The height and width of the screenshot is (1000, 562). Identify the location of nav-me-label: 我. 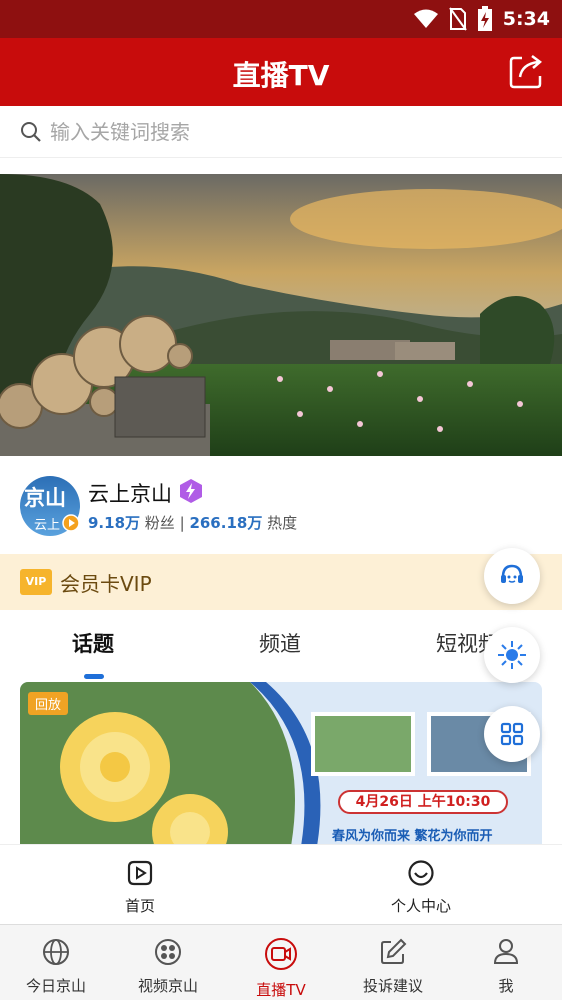
(506, 986).